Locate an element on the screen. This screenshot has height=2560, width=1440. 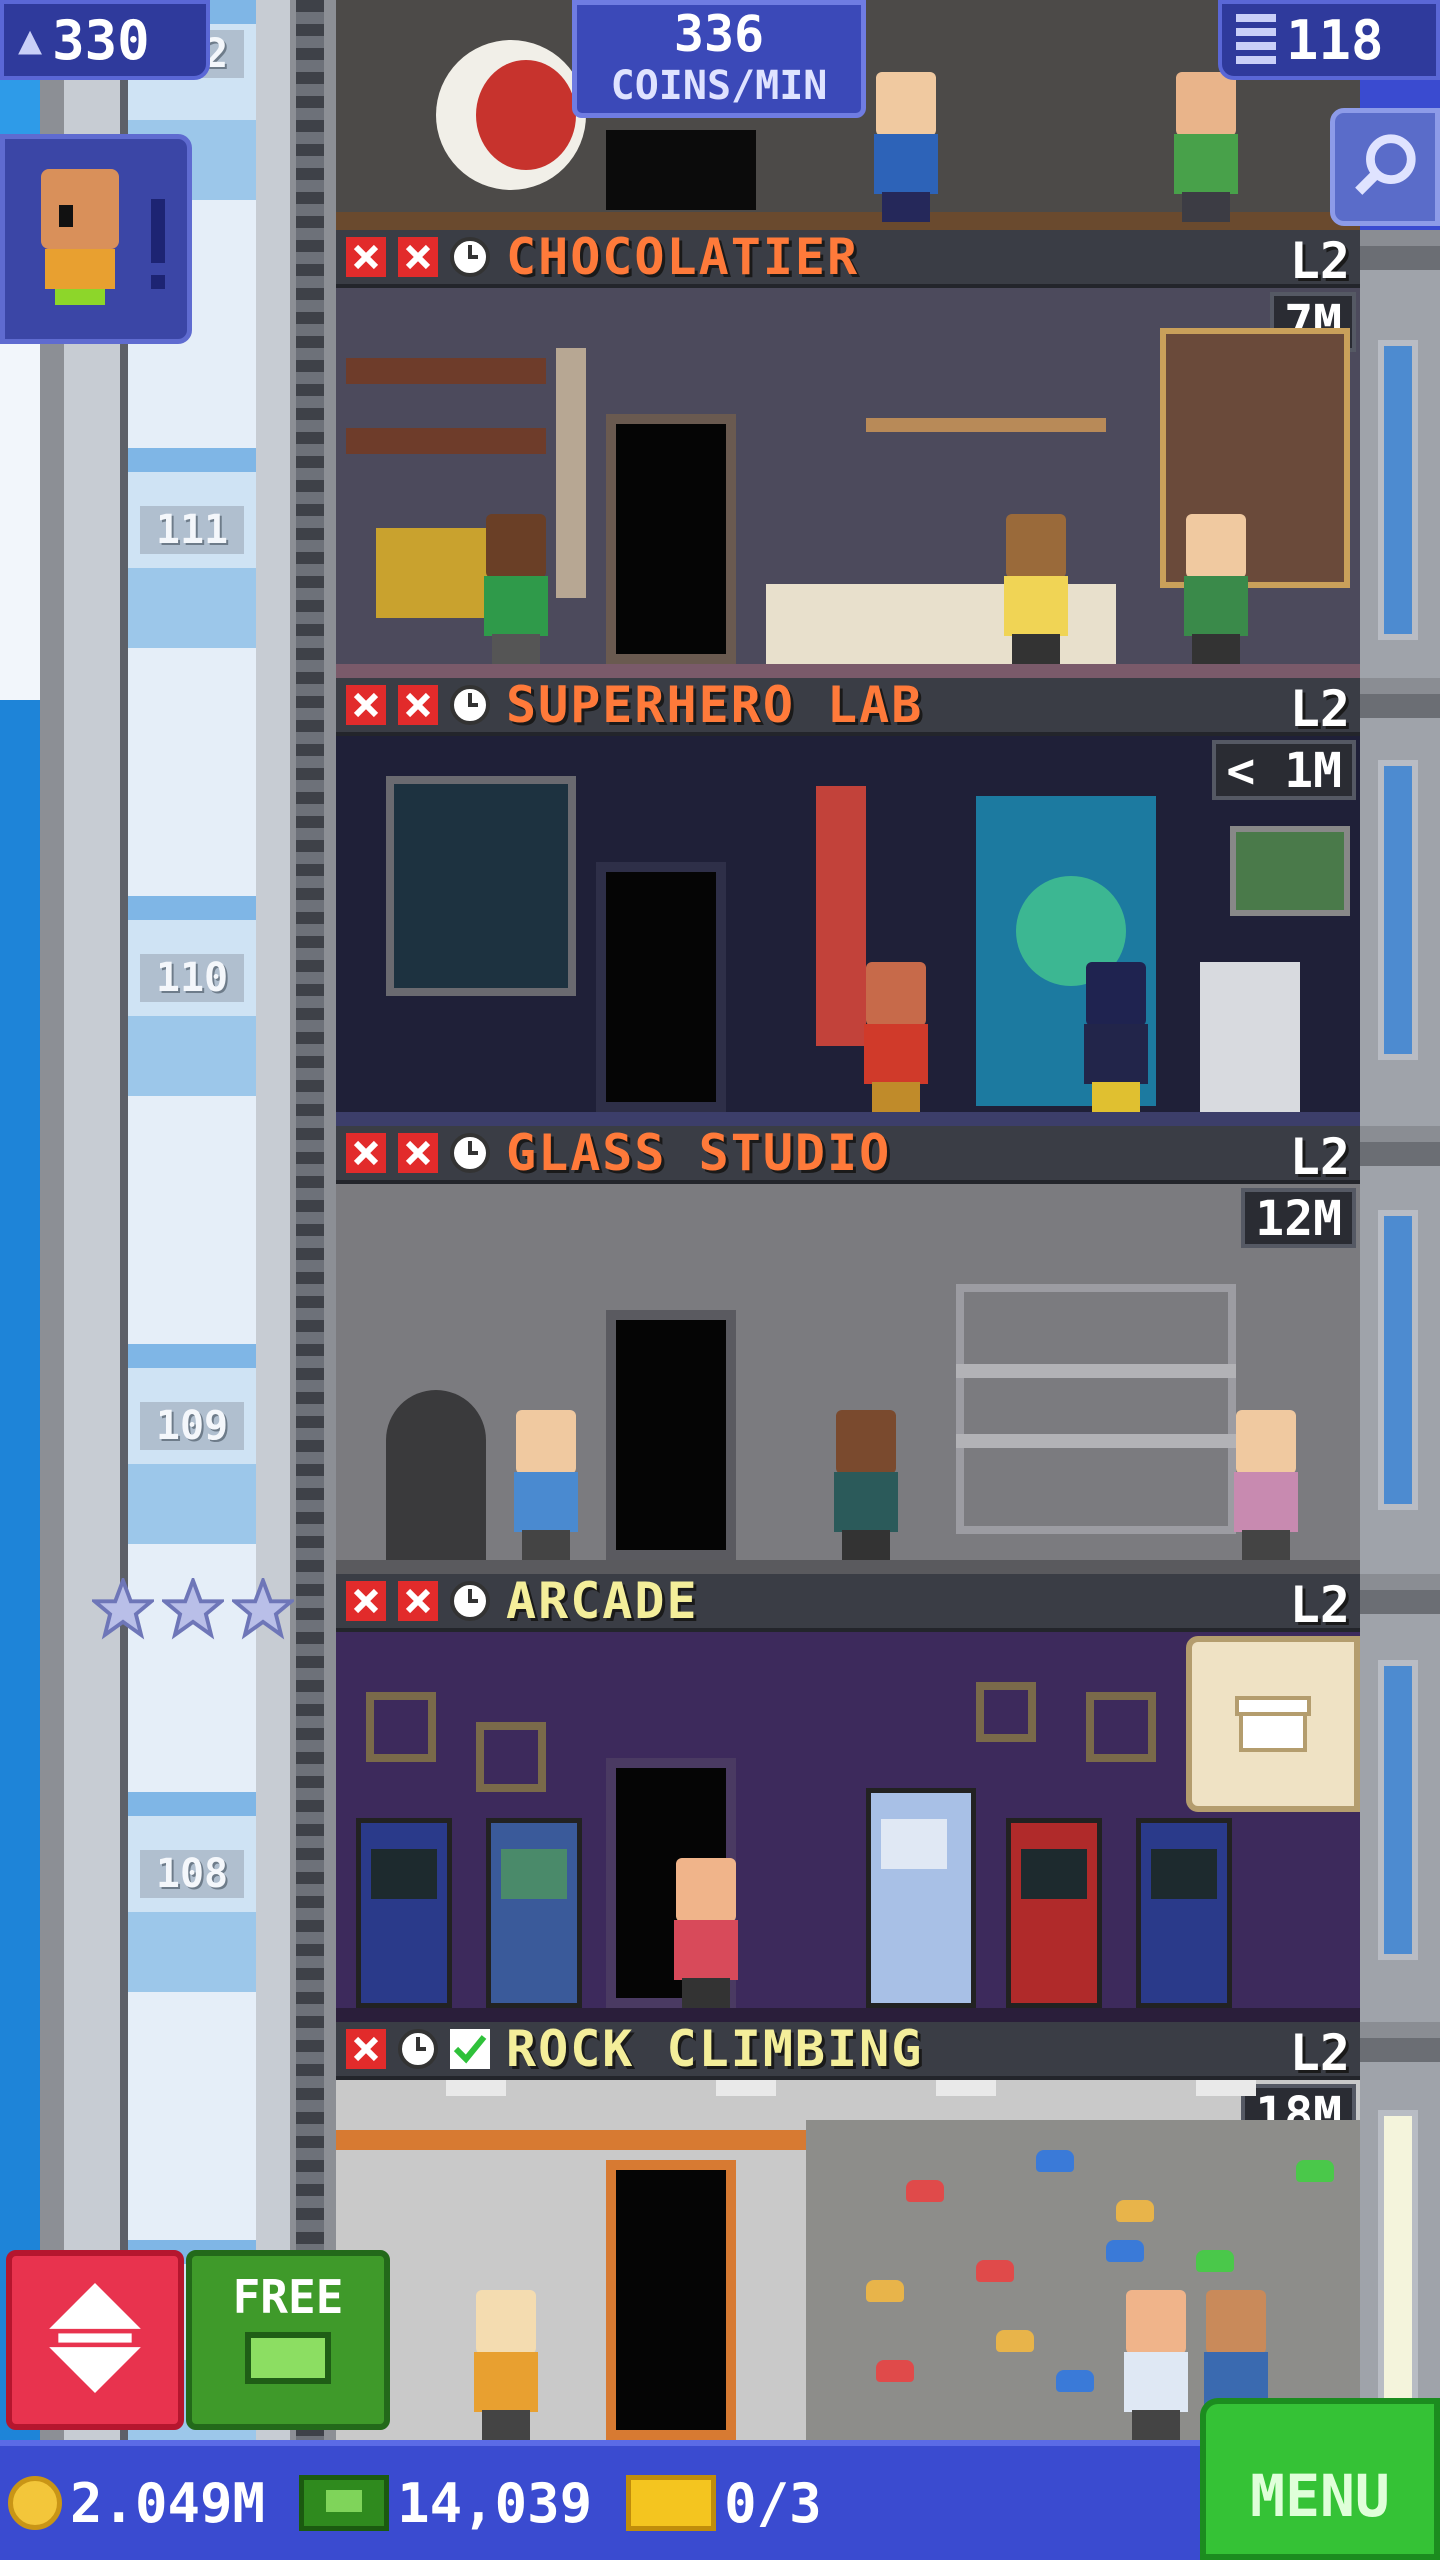
coin-icon is located at coordinates (35, 2503).